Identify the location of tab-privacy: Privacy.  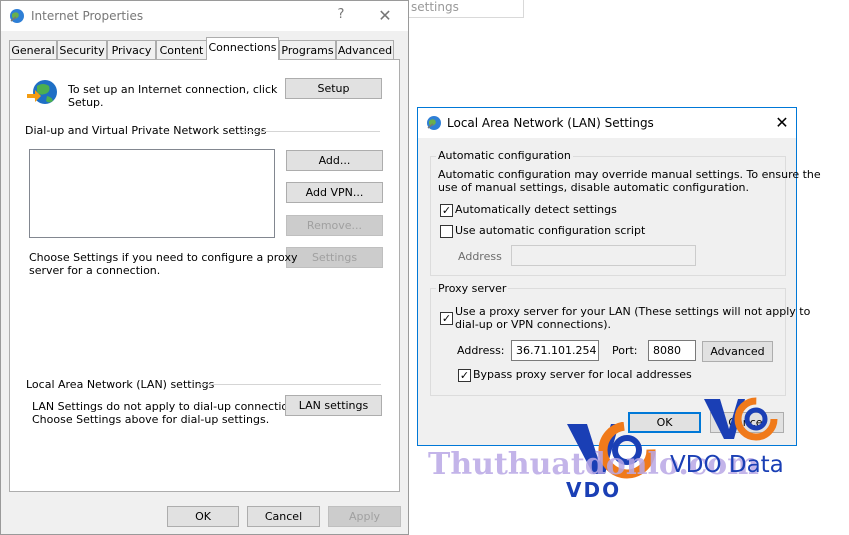
(131, 49).